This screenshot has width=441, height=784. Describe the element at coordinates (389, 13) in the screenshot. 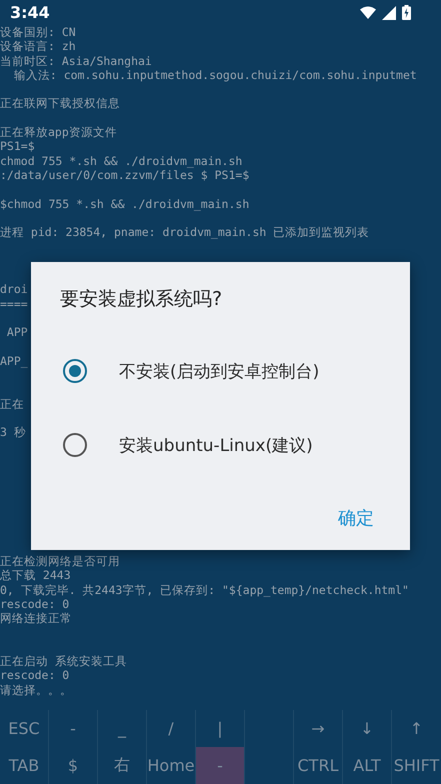

I see `signal-icon` at that location.